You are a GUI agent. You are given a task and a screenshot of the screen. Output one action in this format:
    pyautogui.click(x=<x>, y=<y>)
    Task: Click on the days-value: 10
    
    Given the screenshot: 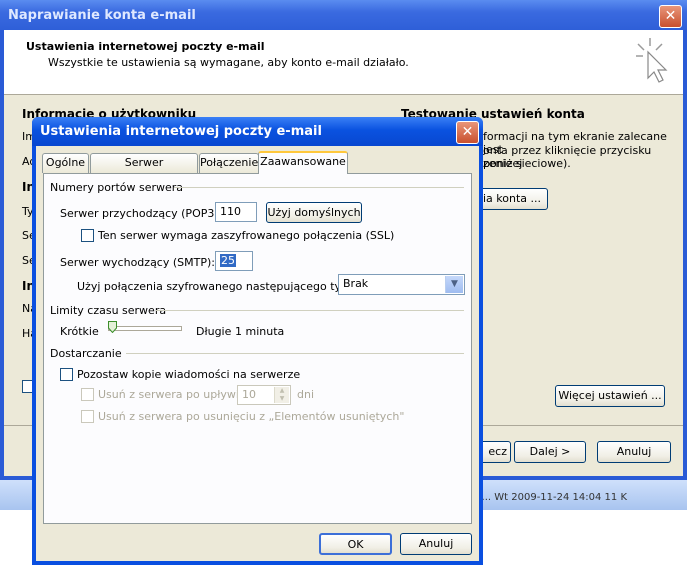 What is the action you would take?
    pyautogui.click(x=249, y=394)
    